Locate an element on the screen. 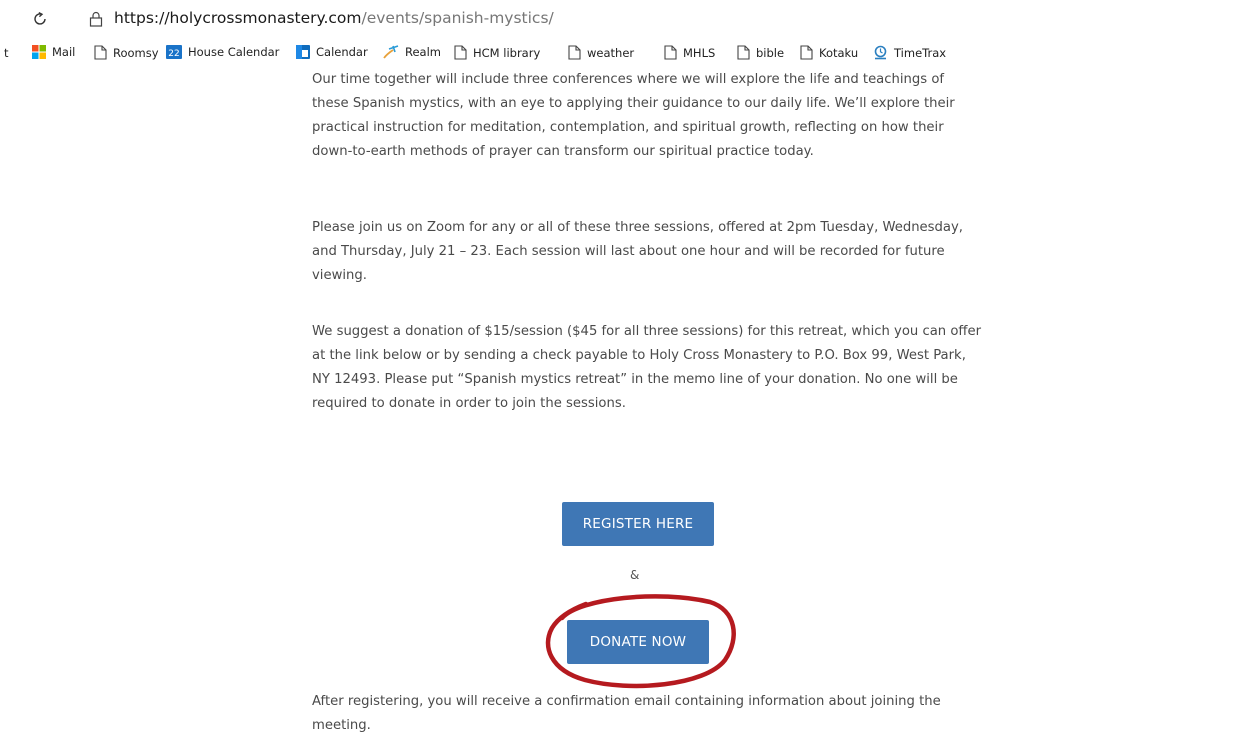  bookmark-timetrax: TimeTrax is located at coordinates (909, 52).